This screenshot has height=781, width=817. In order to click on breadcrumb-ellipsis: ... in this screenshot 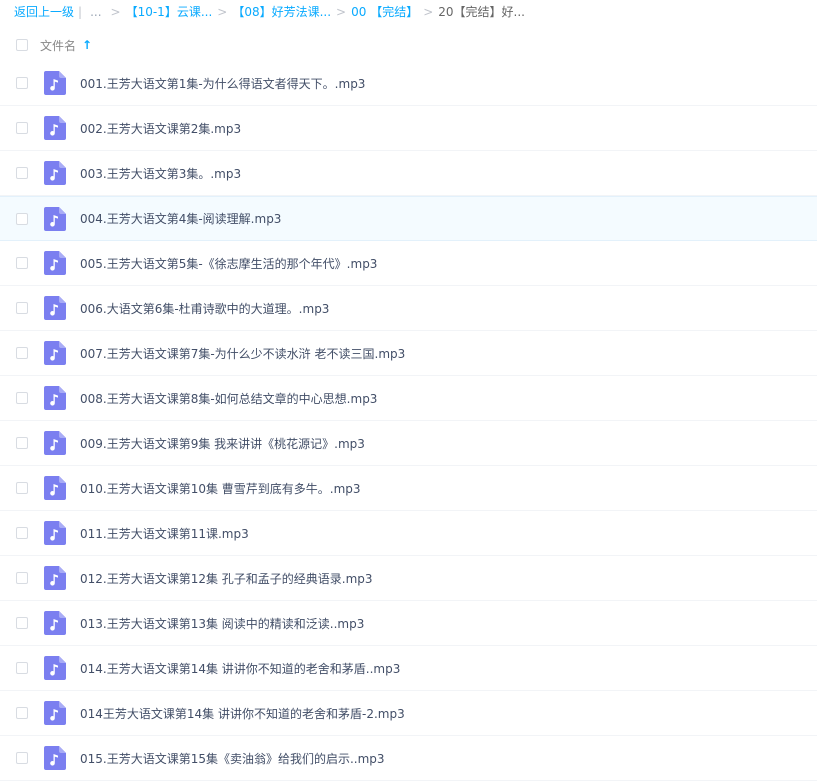, I will do `click(95, 12)`.